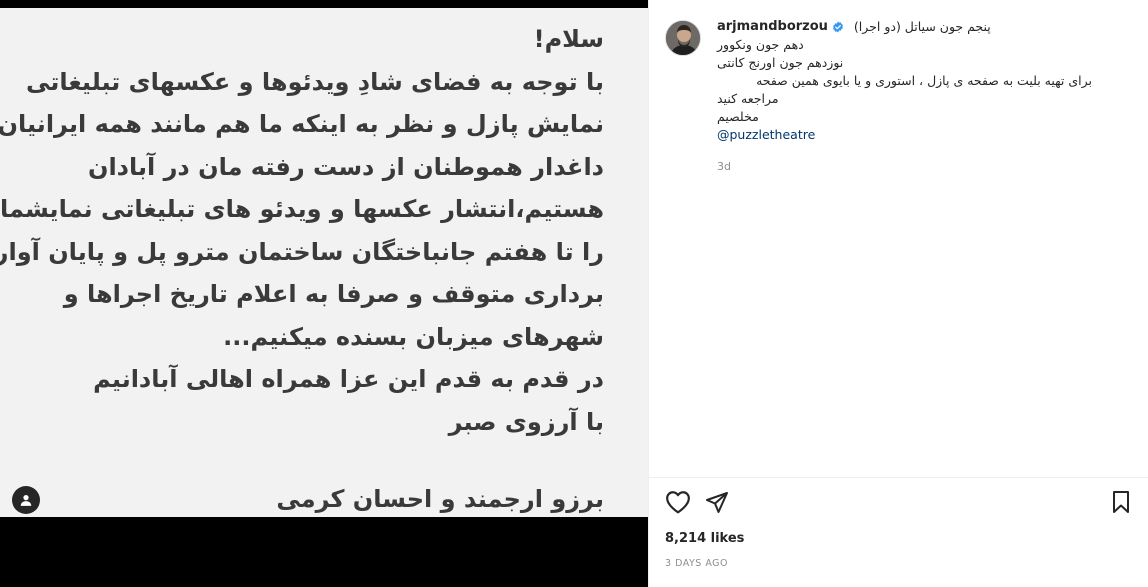 The height and width of the screenshot is (587, 1148). Describe the element at coordinates (526, 421) in the screenshot. I see `post-image-line: با آرزوی صبر` at that location.